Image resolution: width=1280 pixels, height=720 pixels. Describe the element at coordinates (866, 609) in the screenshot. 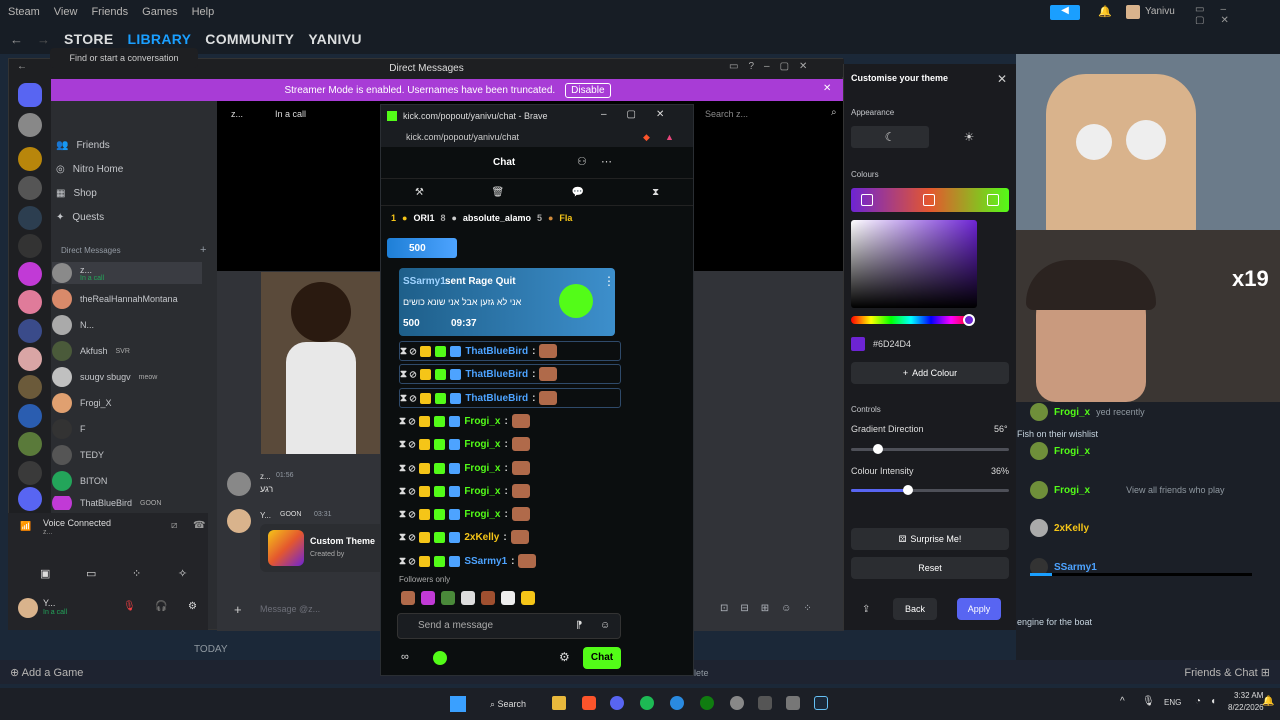

I see `share-icon: ⇪` at that location.